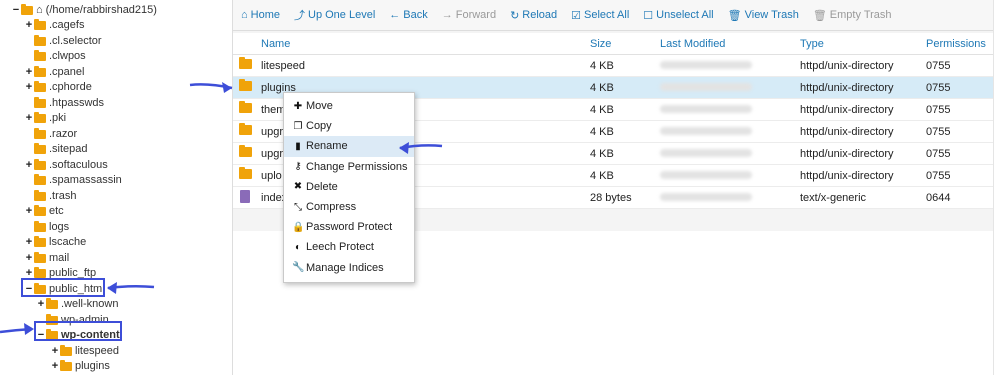  I want to click on file-icon, so click(245, 196).